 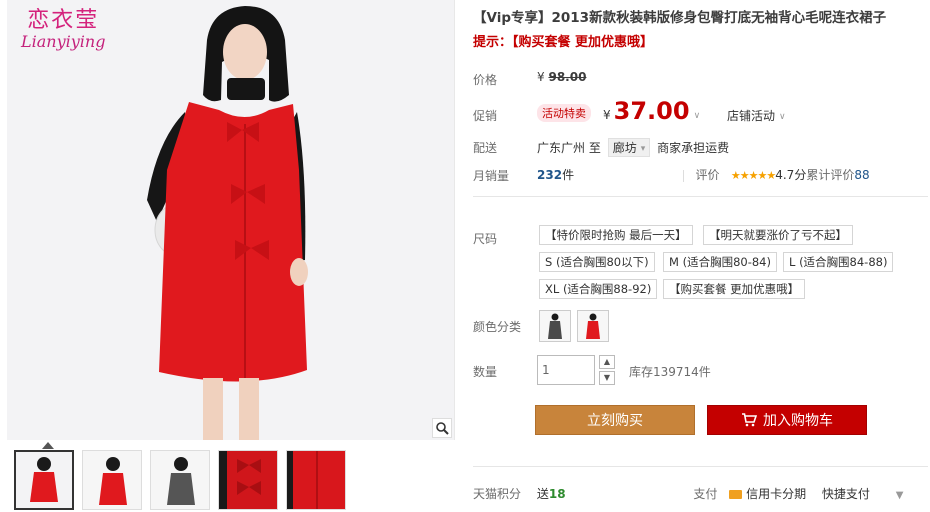 I want to click on credit-card-icon, so click(x=736, y=494).